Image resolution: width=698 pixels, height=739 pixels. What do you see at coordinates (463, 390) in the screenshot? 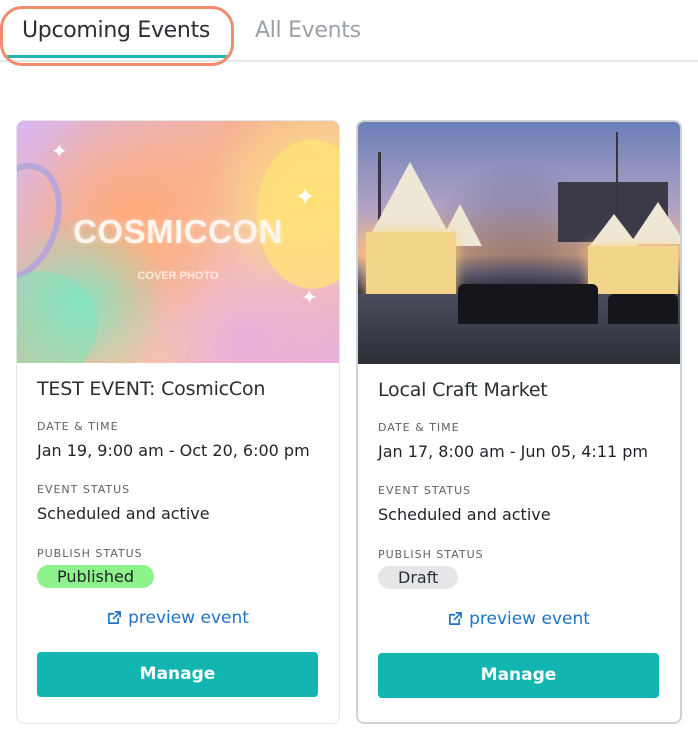
I see `event-title: Local Craft Market` at bounding box center [463, 390].